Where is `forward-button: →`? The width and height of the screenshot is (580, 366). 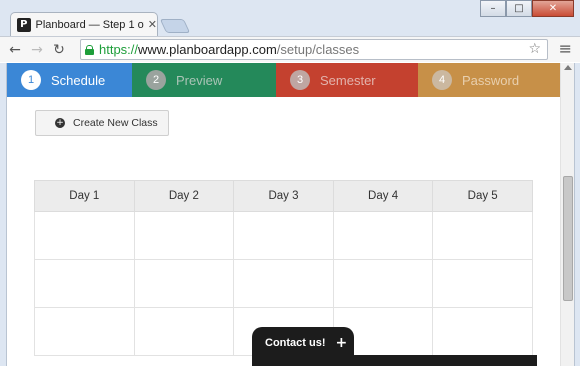
forward-button: → is located at coordinates (37, 50).